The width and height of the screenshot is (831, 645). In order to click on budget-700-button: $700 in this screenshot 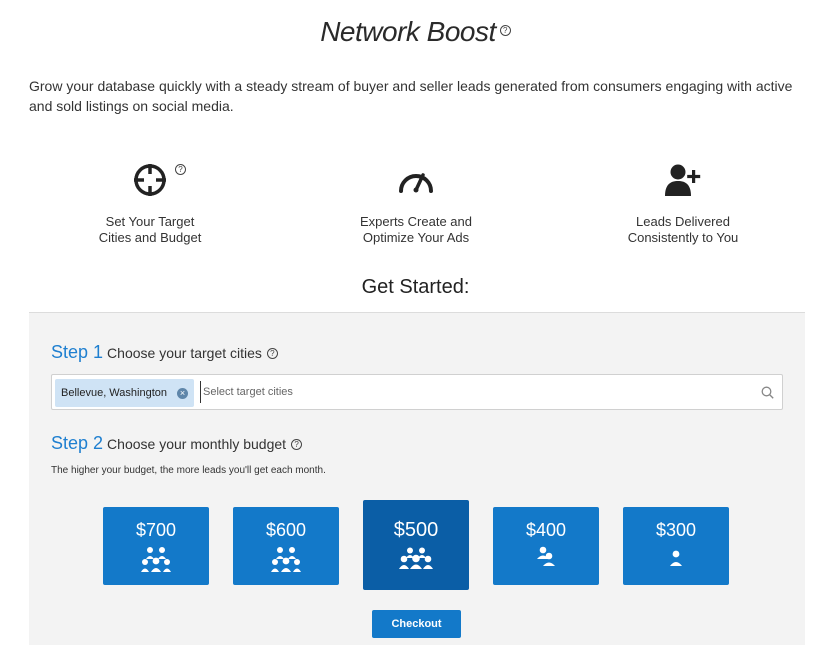, I will do `click(156, 546)`.